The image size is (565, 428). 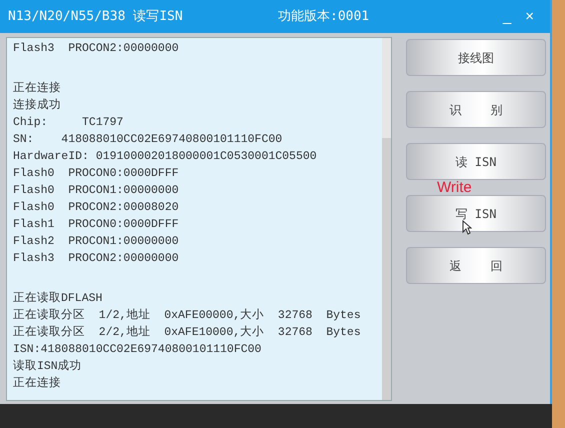 What do you see at coordinates (96, 191) in the screenshot?
I see `log-line: Flash0 PROCON1:00000000` at bounding box center [96, 191].